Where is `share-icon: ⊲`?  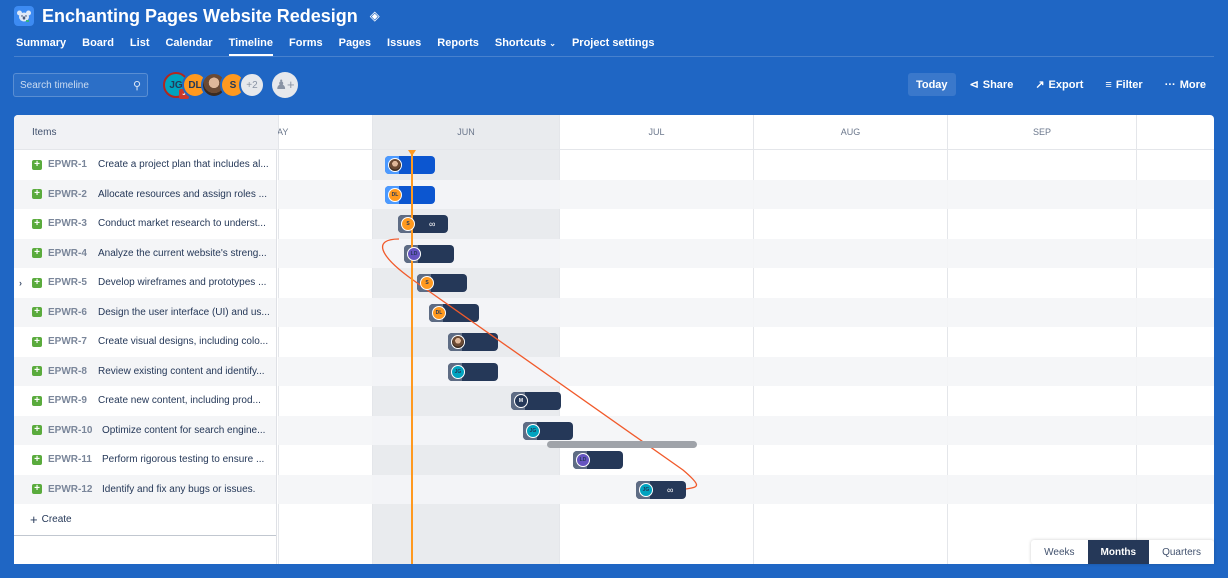 share-icon: ⊲ is located at coordinates (974, 85).